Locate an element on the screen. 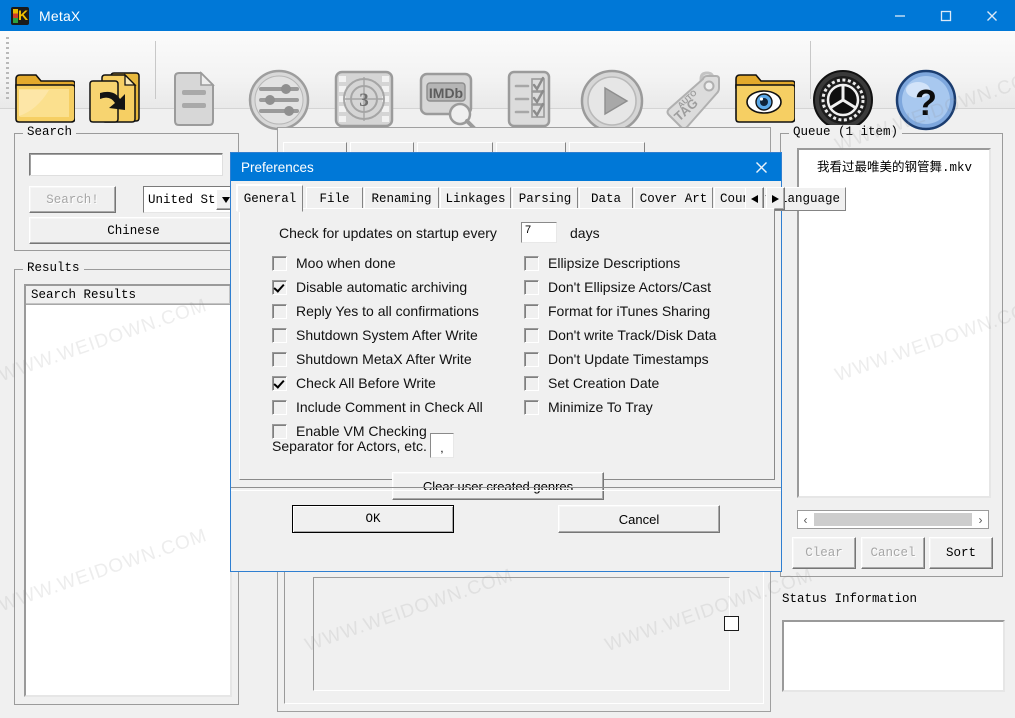 The image size is (1015, 718). separator-label: Separator for Actors, etc. is located at coordinates (349, 445).